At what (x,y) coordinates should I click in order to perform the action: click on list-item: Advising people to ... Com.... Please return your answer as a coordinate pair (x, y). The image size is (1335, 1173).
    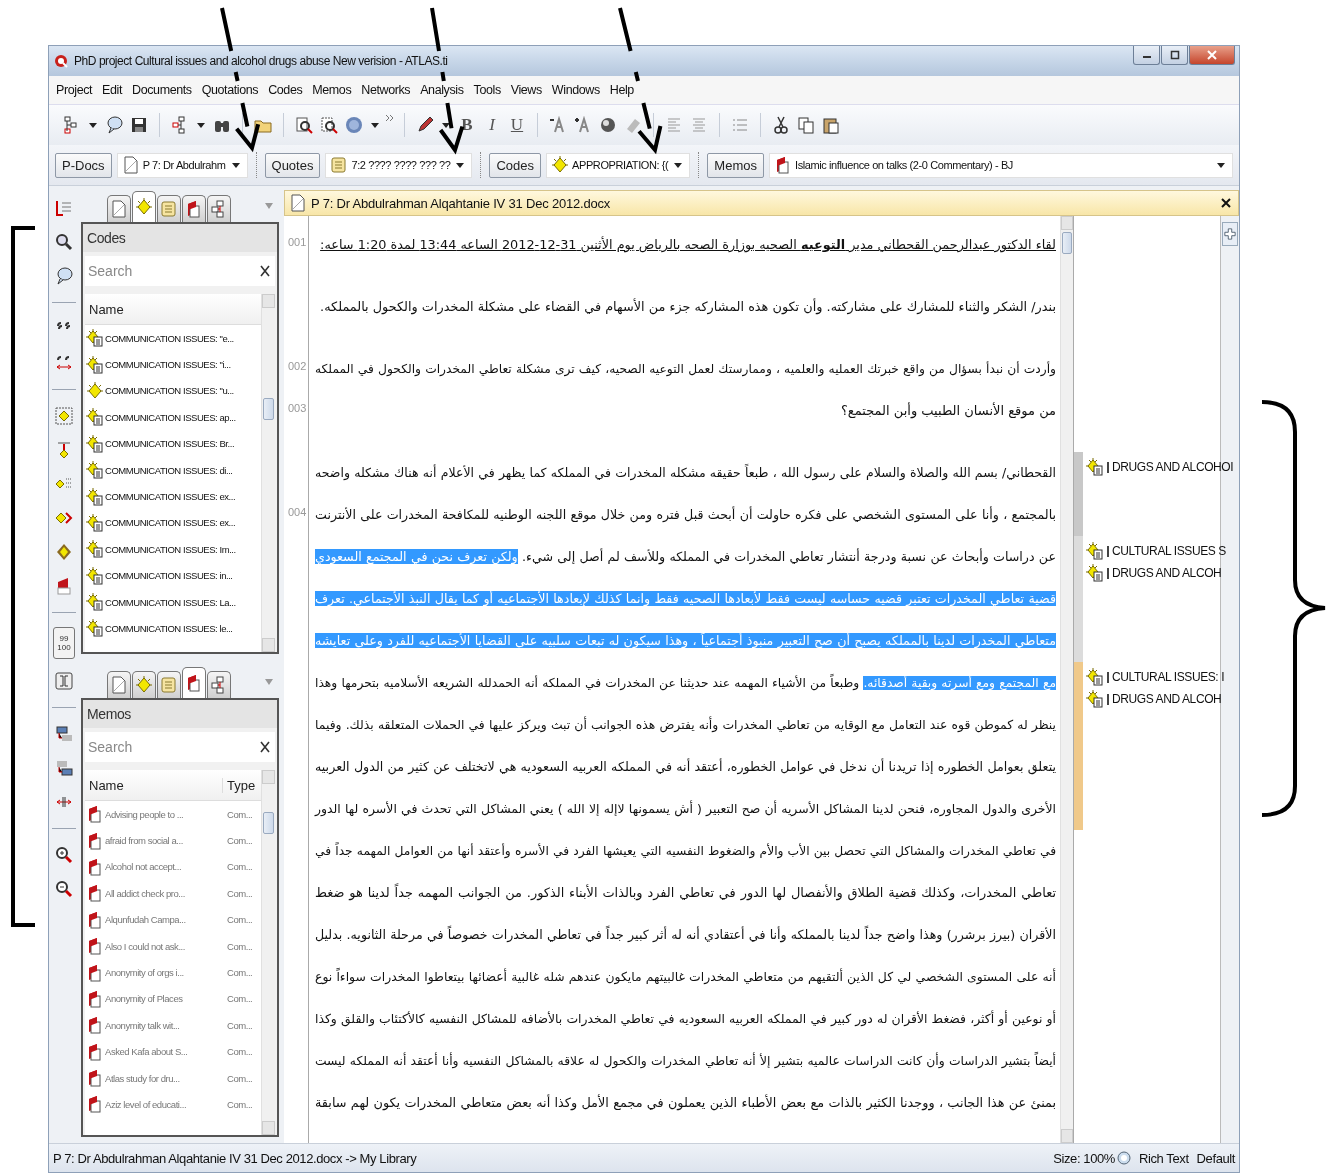
    Looking at the image, I should click on (173, 814).